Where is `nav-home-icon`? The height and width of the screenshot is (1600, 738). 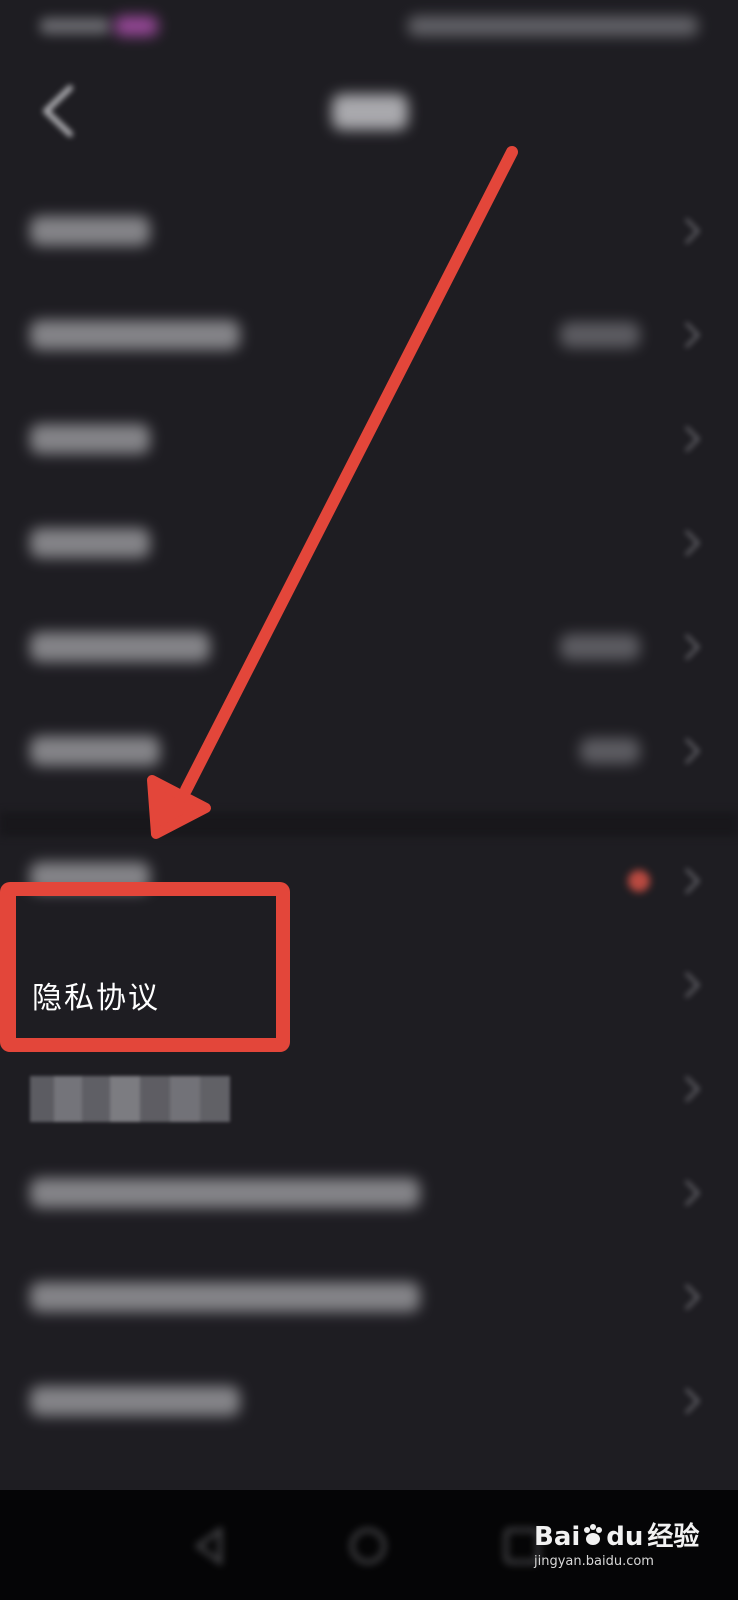
nav-home-icon is located at coordinates (368, 1546).